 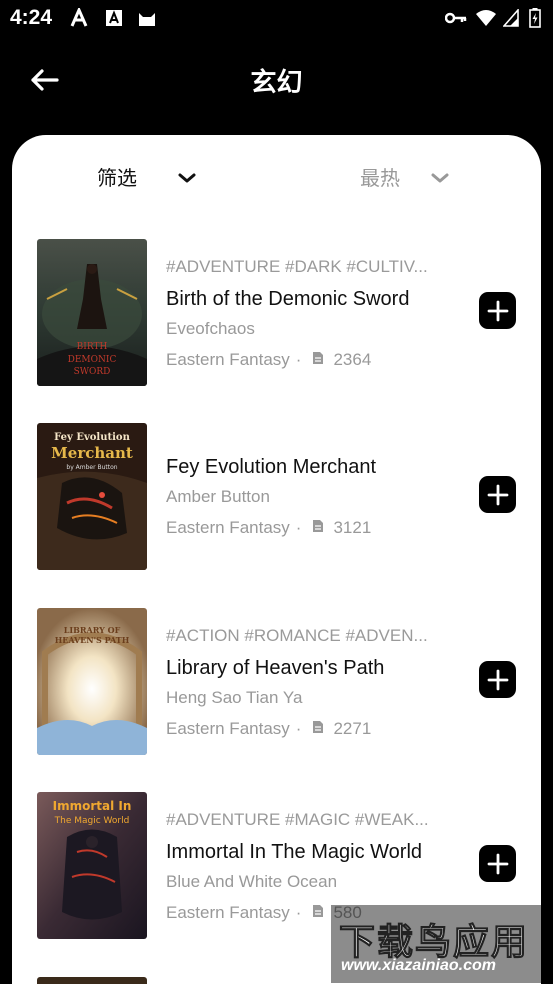 What do you see at coordinates (92, 640) in the screenshot?
I see `svg-text: HEAVEN'S PATH` at bounding box center [92, 640].